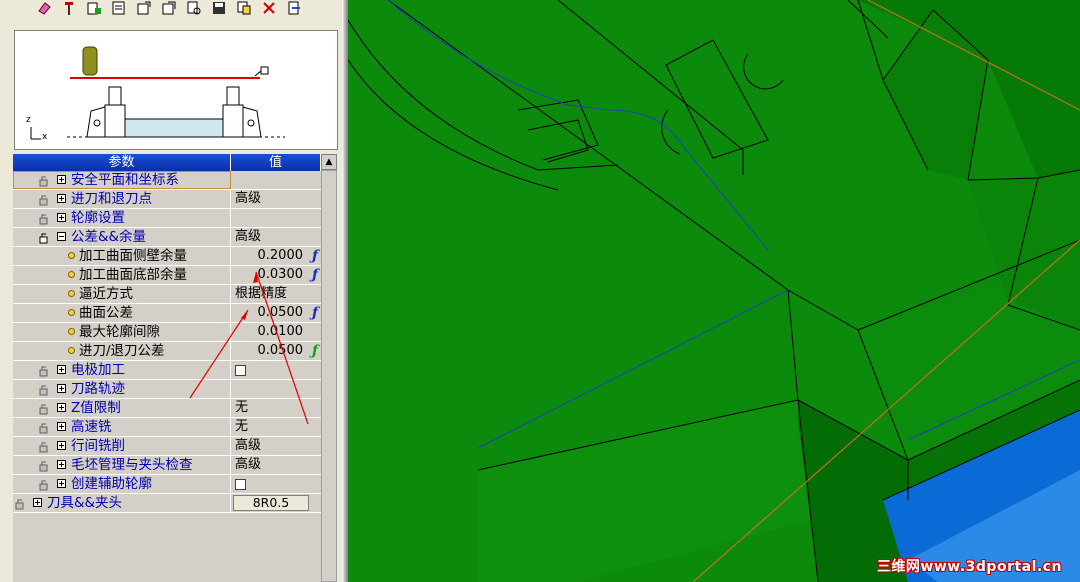 This screenshot has width=1080, height=582. I want to click on import-icon, so click(169, 8).